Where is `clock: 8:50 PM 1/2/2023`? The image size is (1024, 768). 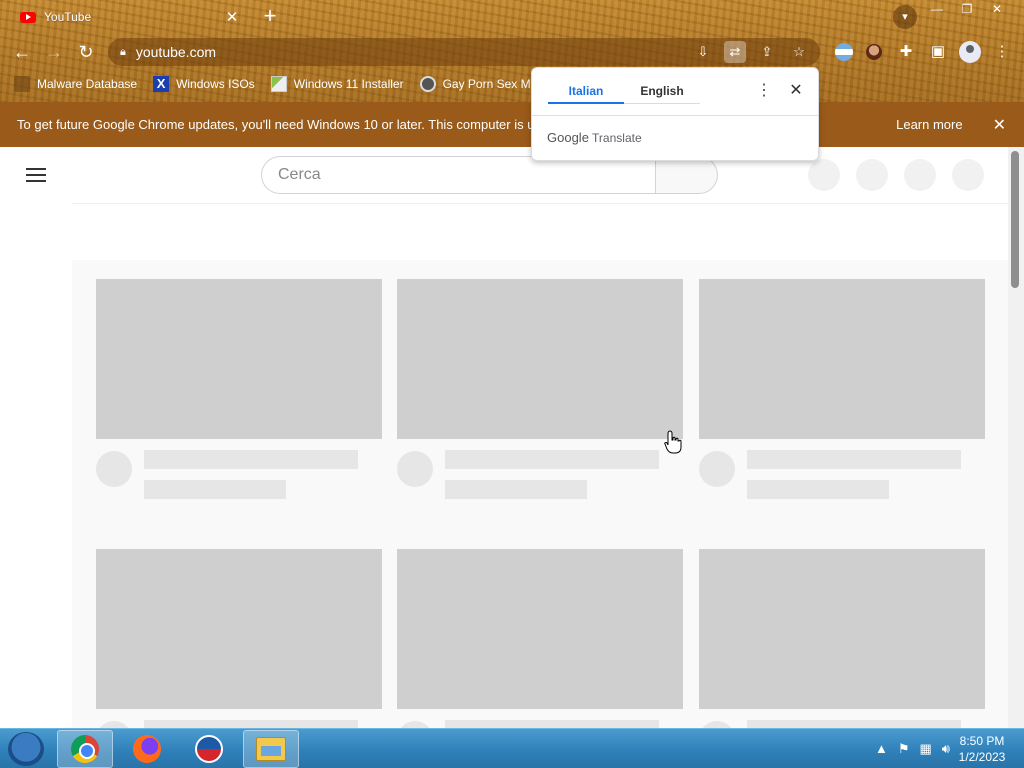 clock: 8:50 PM 1/2/2023 is located at coordinates (982, 749).